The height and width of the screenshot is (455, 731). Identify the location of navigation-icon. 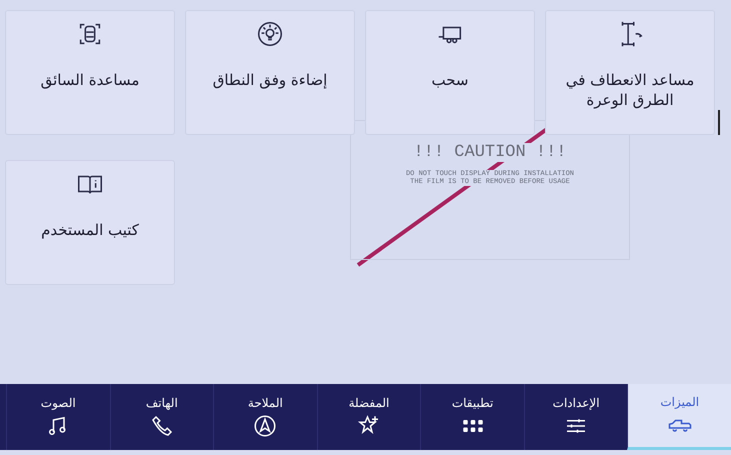
(265, 426).